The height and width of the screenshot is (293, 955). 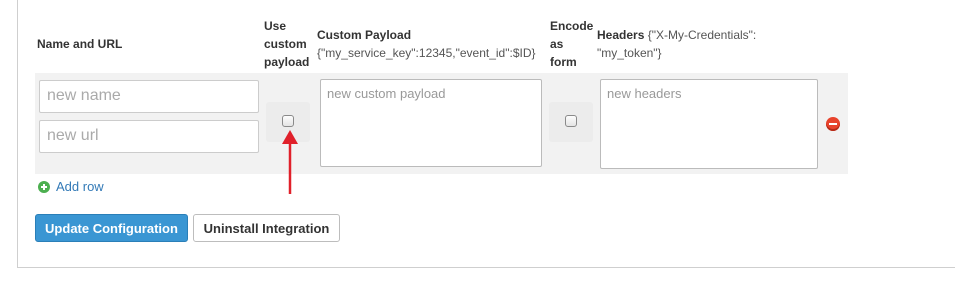 I want to click on url-input-placeholder: new url, so click(x=73, y=135).